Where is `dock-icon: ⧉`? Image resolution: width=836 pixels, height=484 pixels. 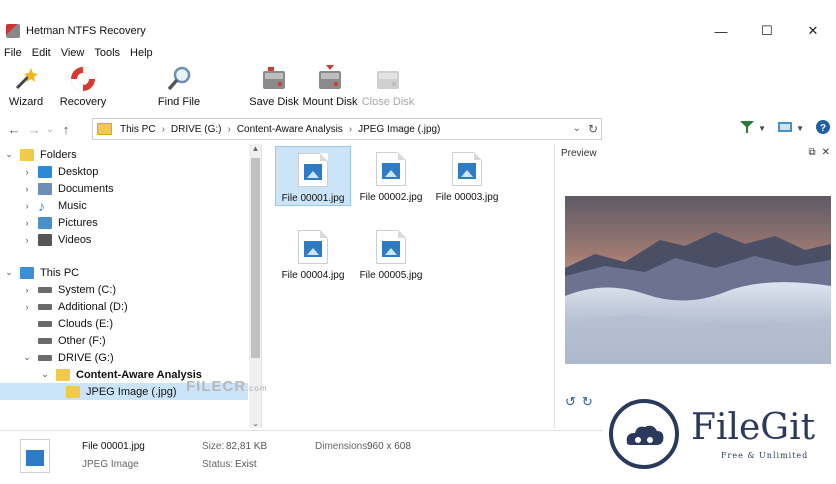 dock-icon: ⧉ is located at coordinates (811, 152).